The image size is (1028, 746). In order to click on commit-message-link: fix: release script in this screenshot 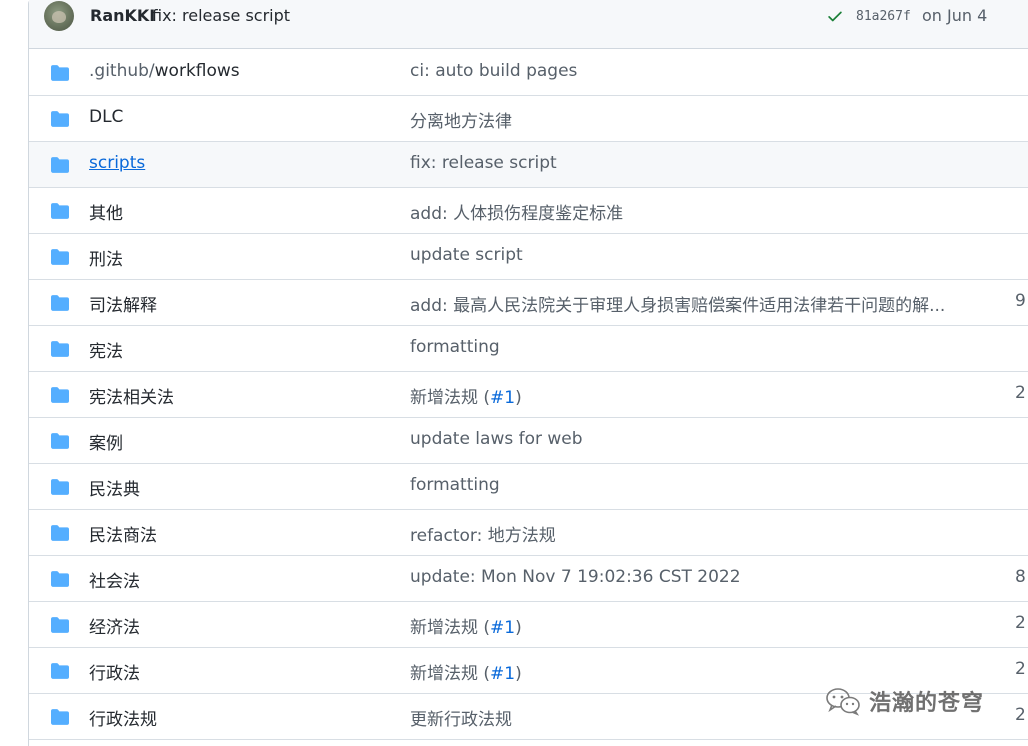, I will do `click(483, 163)`.